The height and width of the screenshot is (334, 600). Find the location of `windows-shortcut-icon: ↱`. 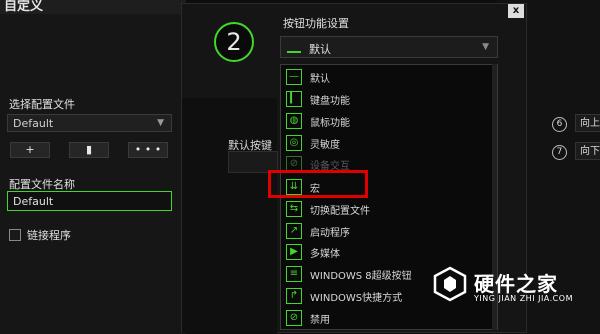

windows-shortcut-icon: ↱ is located at coordinates (294, 296).